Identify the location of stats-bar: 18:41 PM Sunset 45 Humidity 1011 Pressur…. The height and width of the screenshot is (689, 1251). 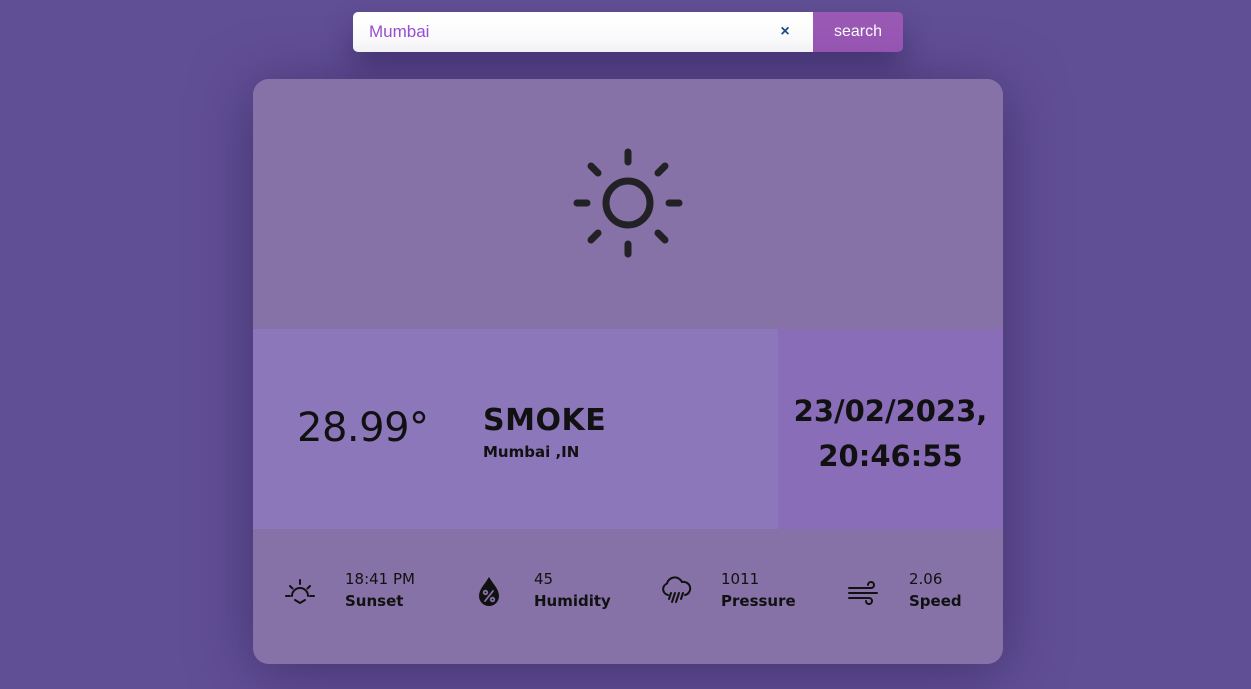
(628, 596).